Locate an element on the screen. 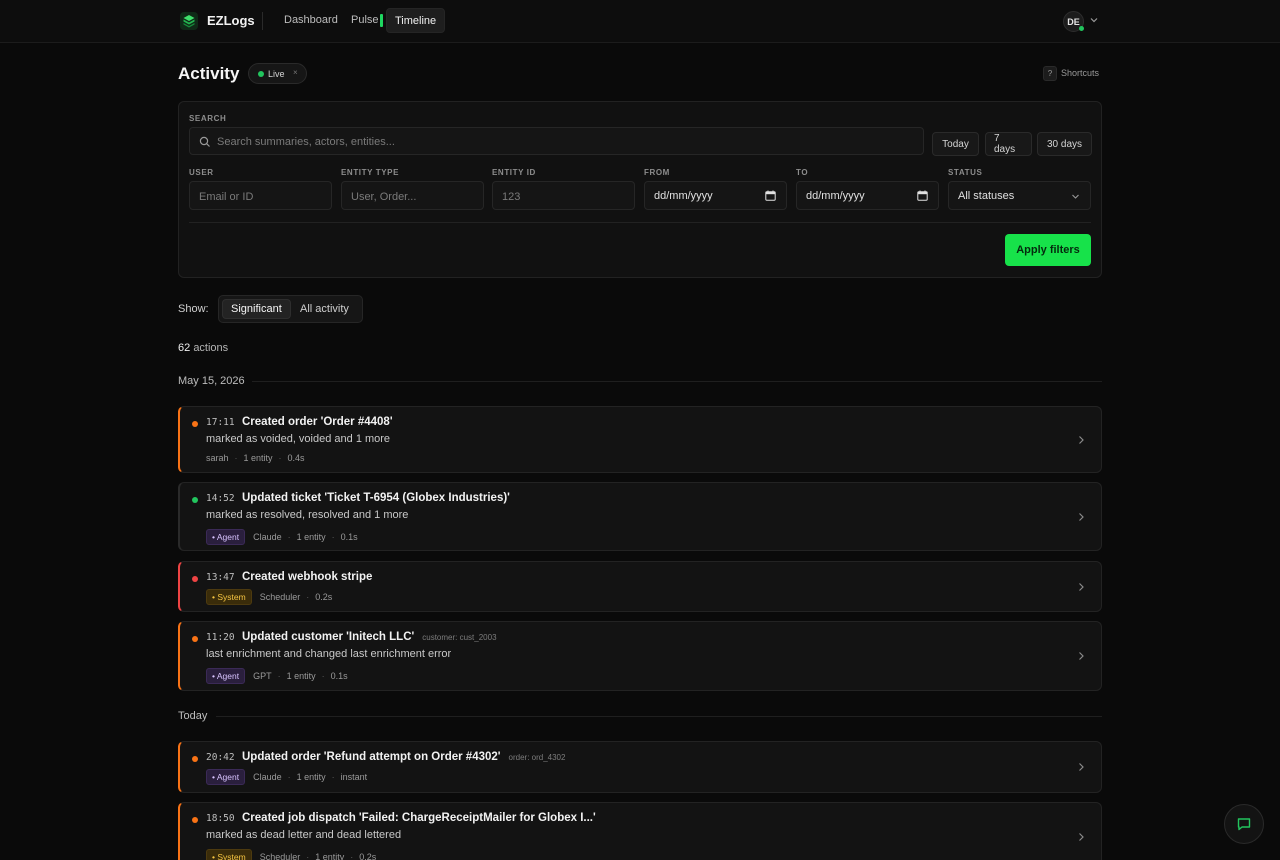  activity-duration: instant is located at coordinates (354, 777).